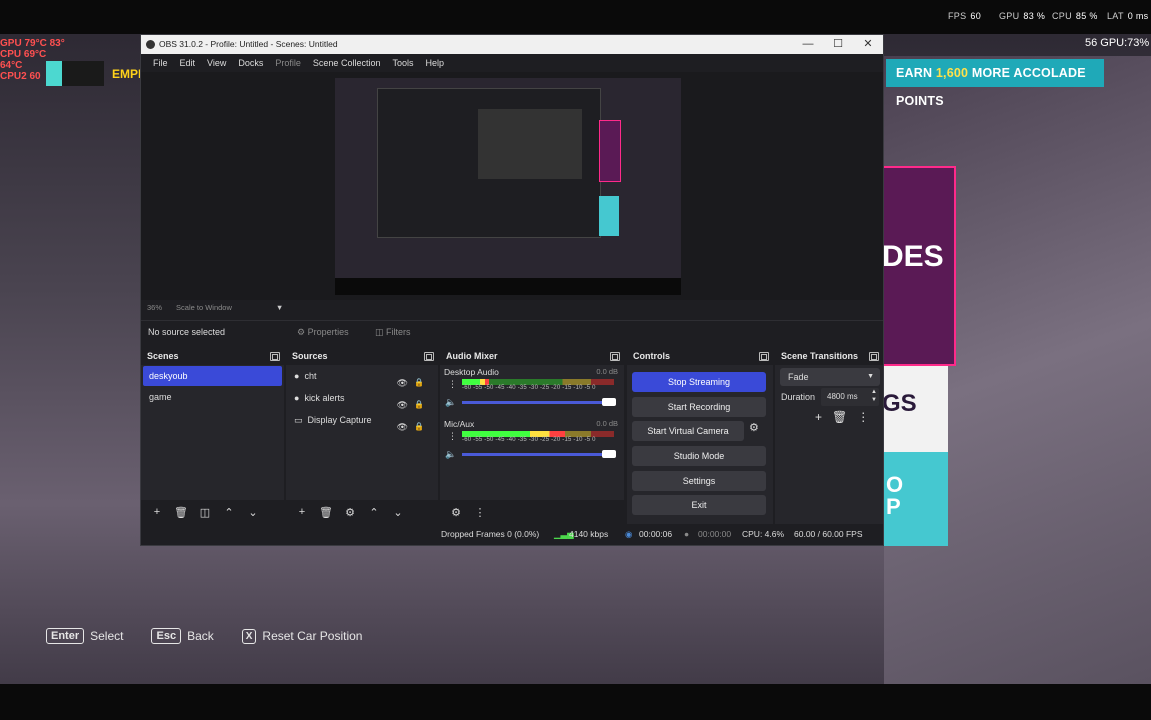 The height and width of the screenshot is (720, 1151). Describe the element at coordinates (212, 397) in the screenshot. I see `scene-item: game` at that location.